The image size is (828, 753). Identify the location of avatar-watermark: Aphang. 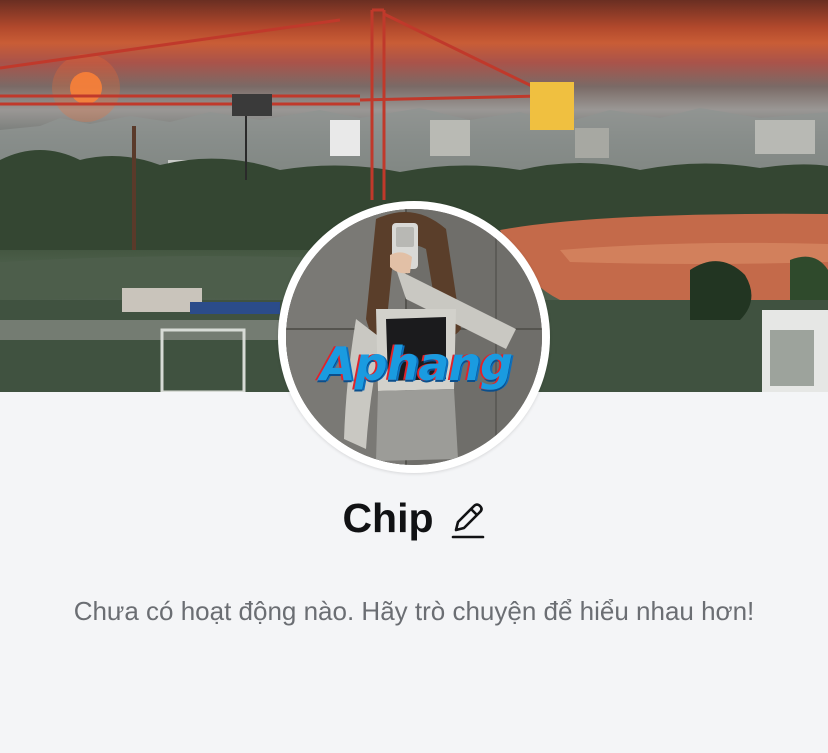
(416, 364).